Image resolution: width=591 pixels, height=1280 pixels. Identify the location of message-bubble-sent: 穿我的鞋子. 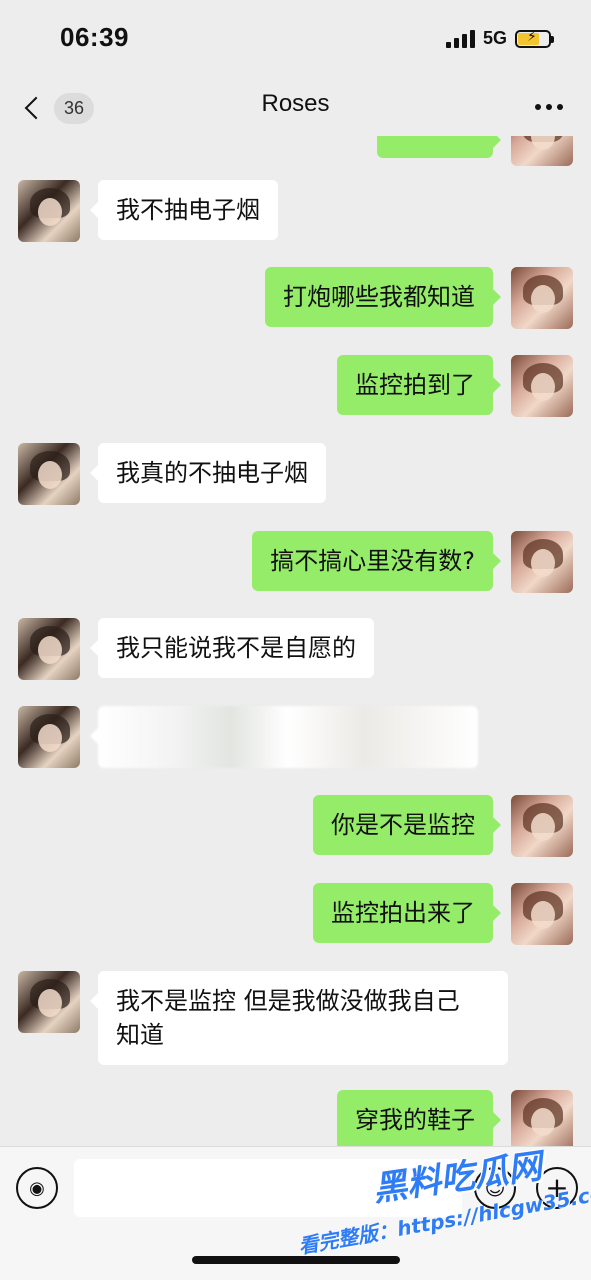
(419, 1118).